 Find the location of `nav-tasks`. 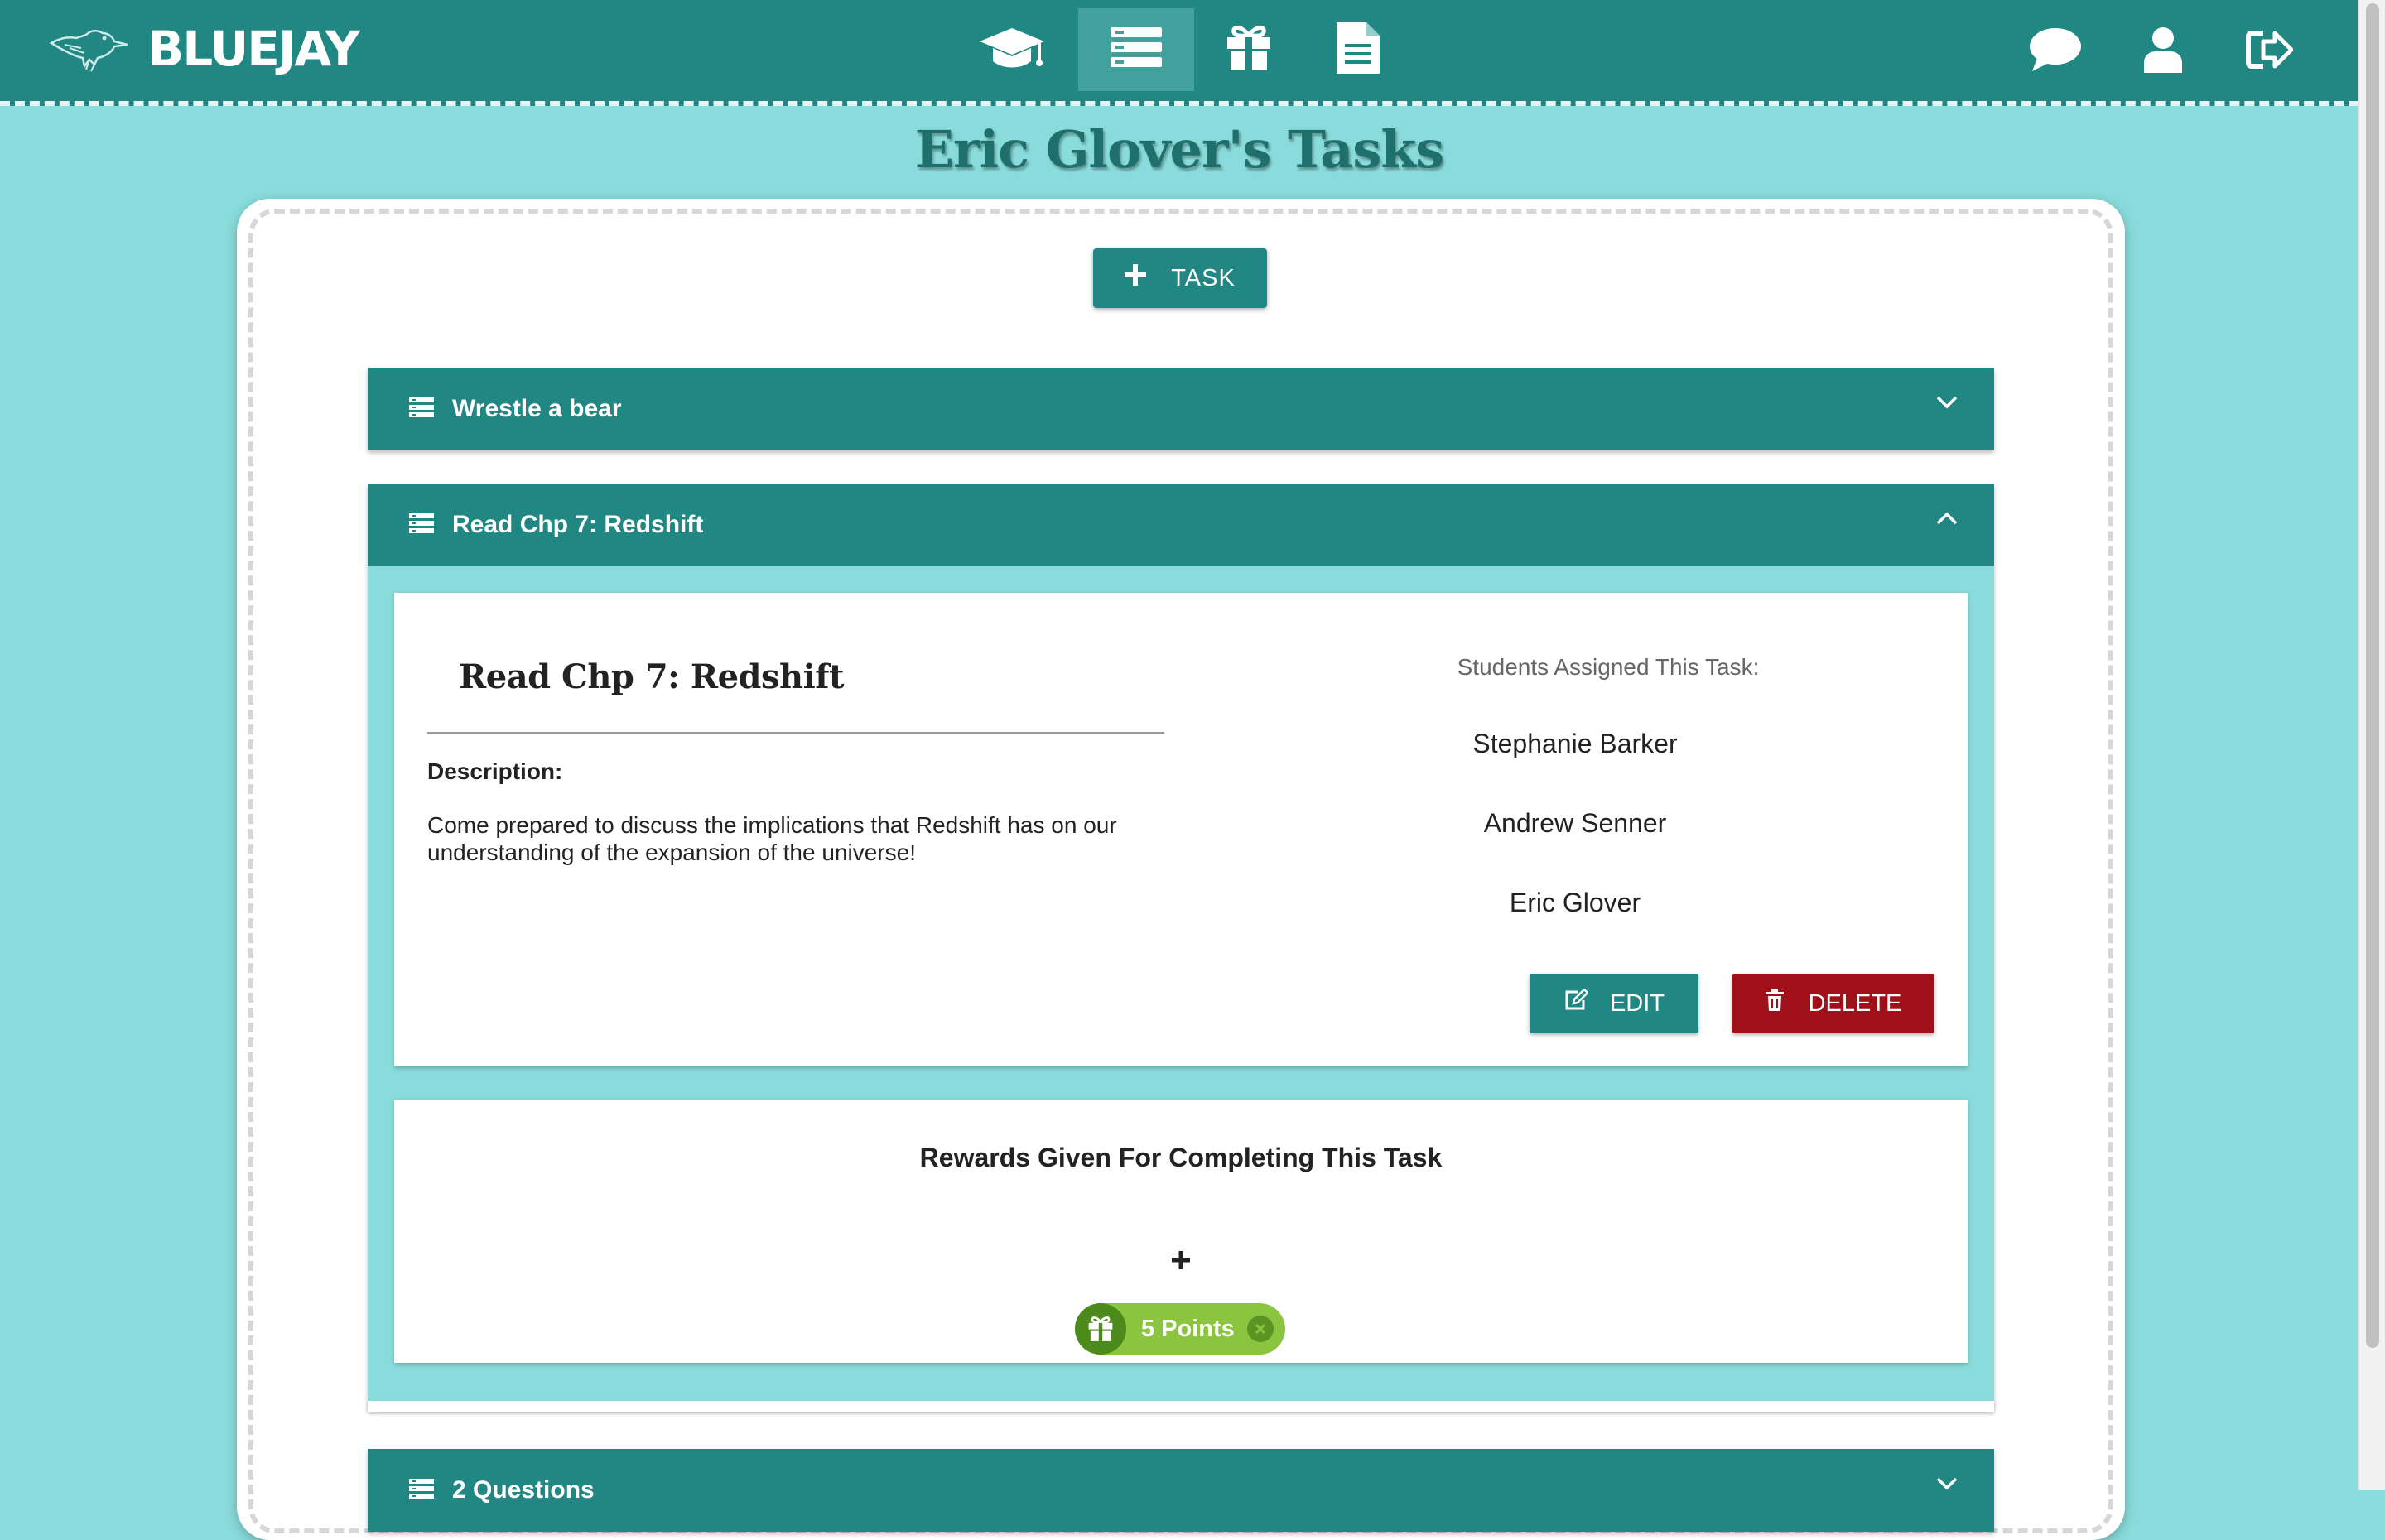

nav-tasks is located at coordinates (1136, 50).